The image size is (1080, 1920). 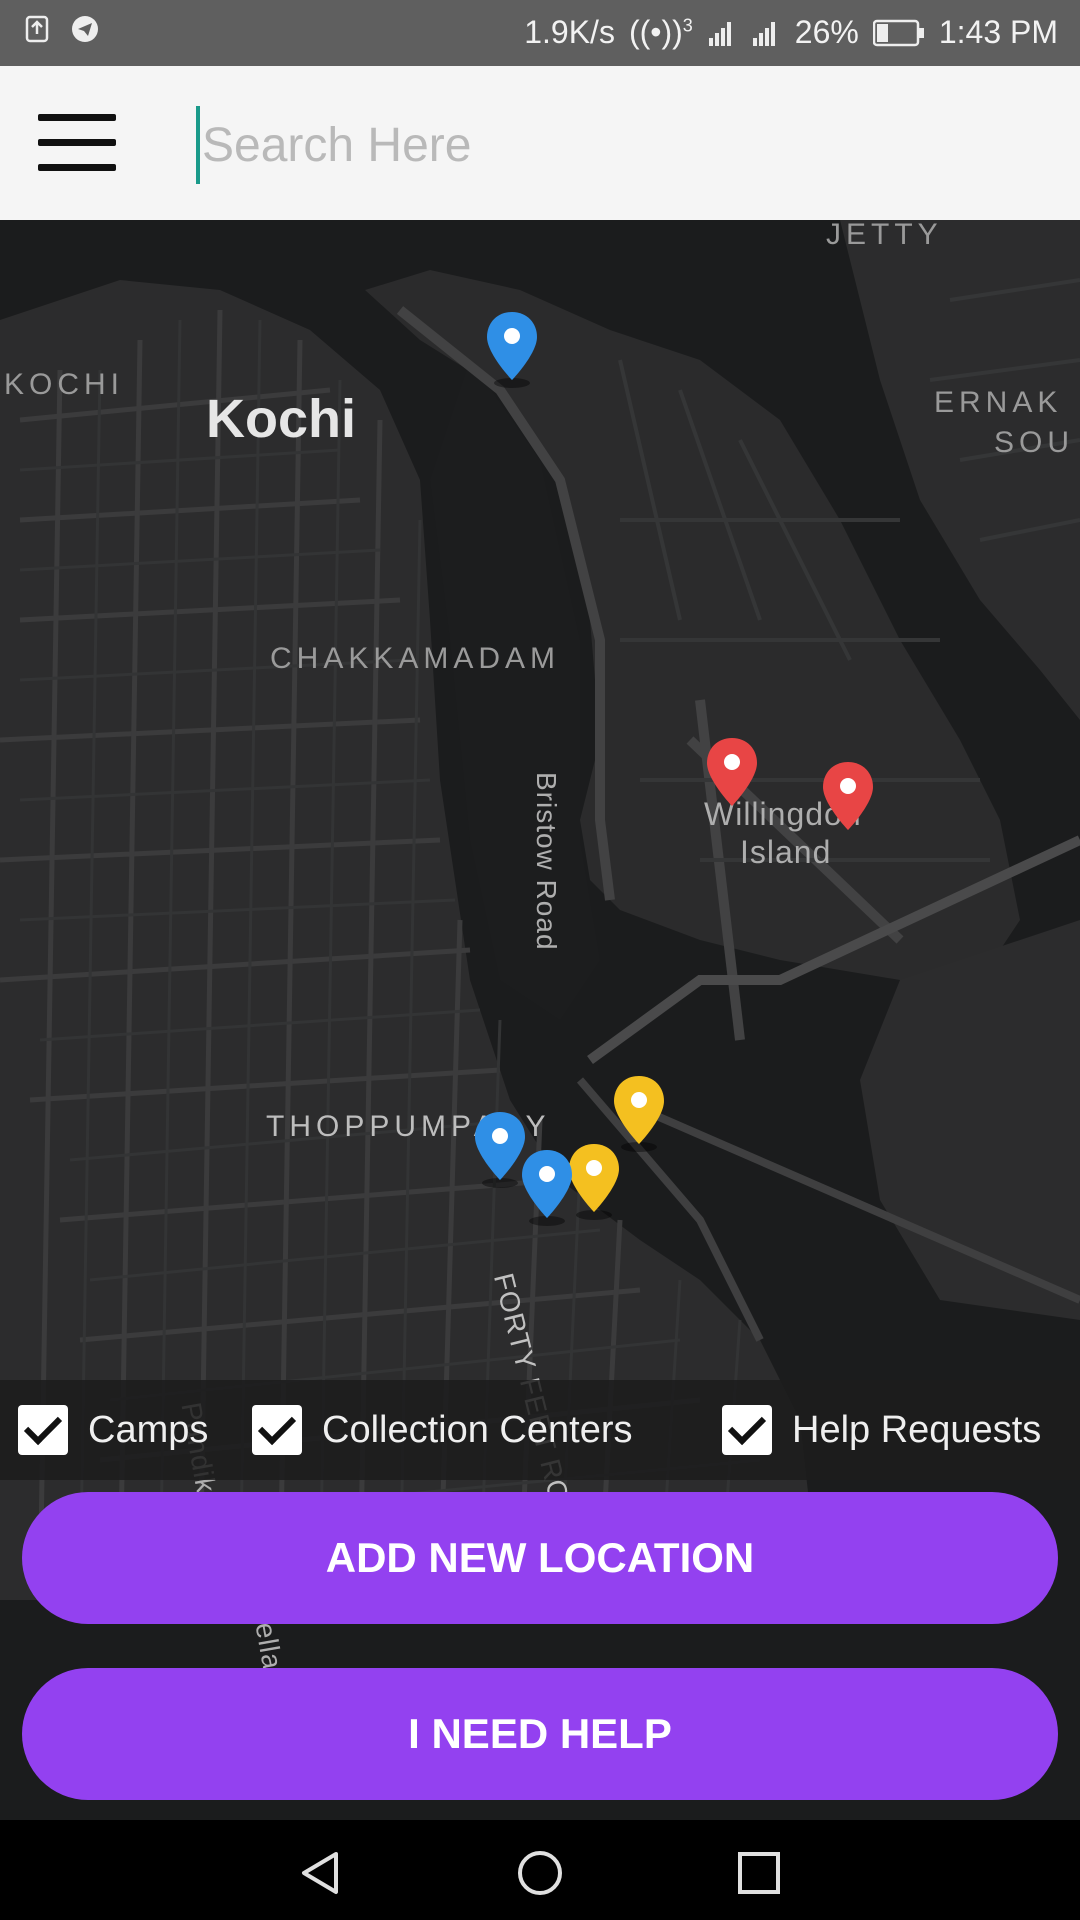 I want to click on camps-filter-label: Camps, so click(x=148, y=1429).